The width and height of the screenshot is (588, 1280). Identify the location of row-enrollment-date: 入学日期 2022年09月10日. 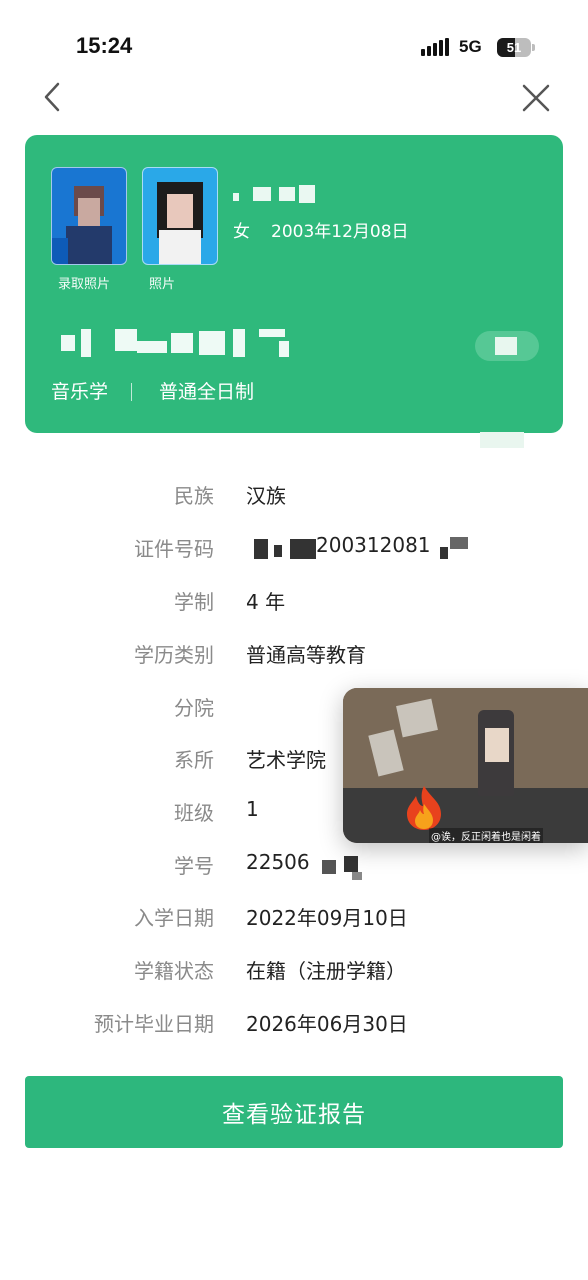
(294, 919).